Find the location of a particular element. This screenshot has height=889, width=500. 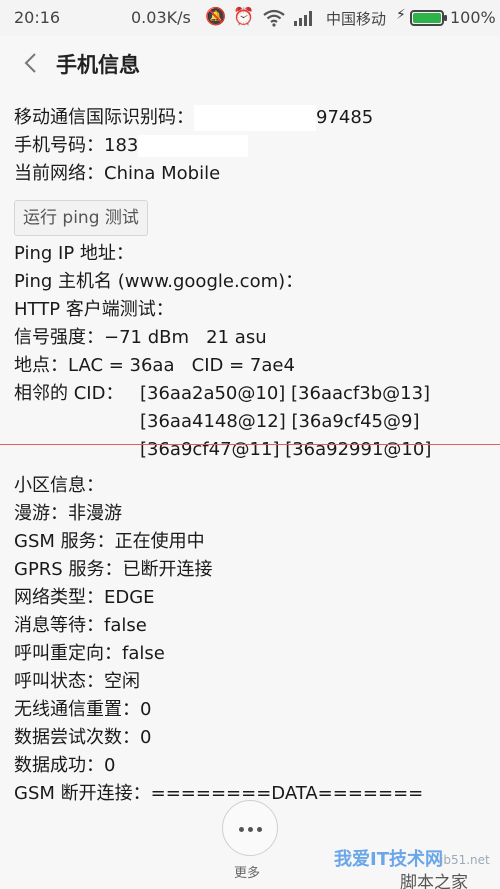

data-success-value: 0 is located at coordinates (110, 765).